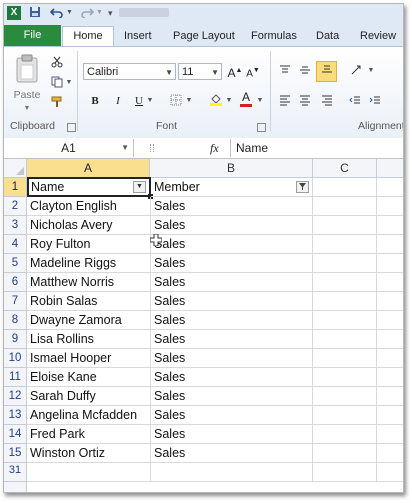 This screenshot has width=412, height=503. What do you see at coordinates (56, 13) in the screenshot?
I see `undo-icon` at bounding box center [56, 13].